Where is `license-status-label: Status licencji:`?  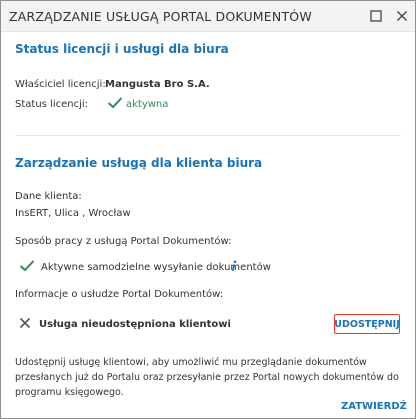 license-status-label: Status licencji: is located at coordinates (52, 104).